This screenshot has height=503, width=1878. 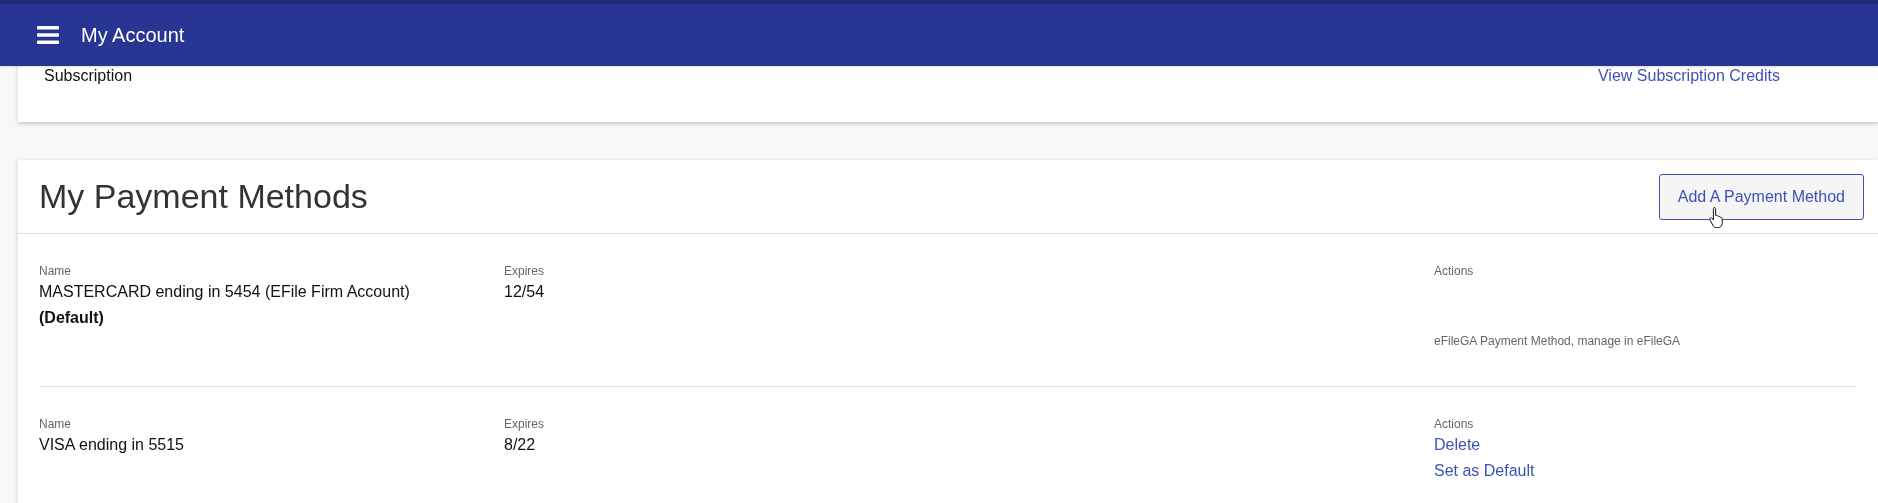 I want to click on menu-icon, so click(x=48, y=35).